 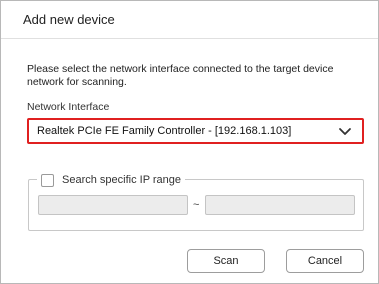 I want to click on network-interface-label: Network Interface, so click(x=68, y=107).